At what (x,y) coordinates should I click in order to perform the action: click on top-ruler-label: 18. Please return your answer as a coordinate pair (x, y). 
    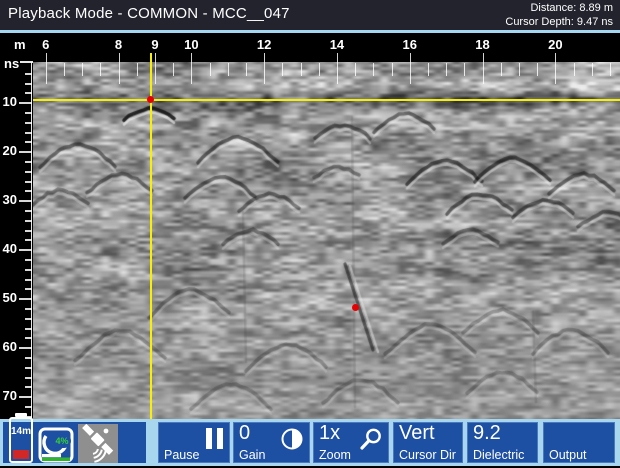
    Looking at the image, I should click on (482, 44).